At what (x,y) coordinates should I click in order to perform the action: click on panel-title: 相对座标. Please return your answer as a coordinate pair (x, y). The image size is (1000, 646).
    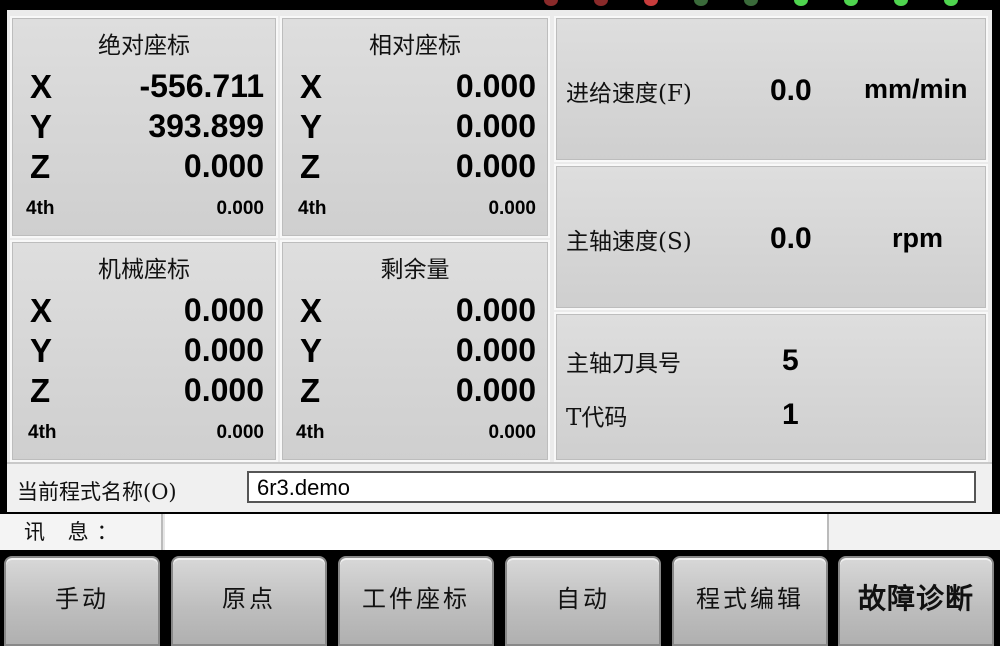
    Looking at the image, I should click on (415, 46).